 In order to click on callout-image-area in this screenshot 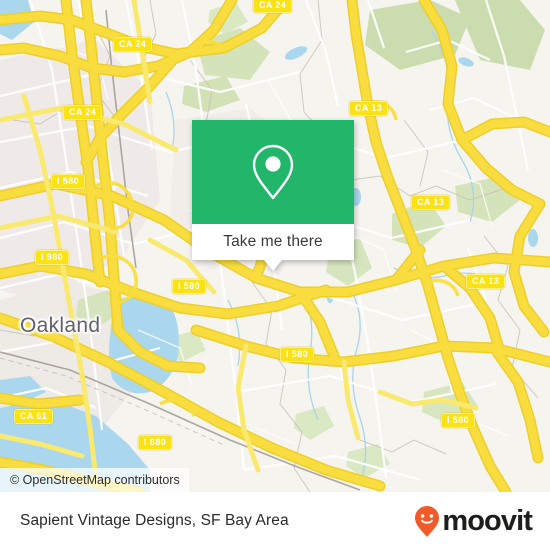, I will do `click(273, 172)`.